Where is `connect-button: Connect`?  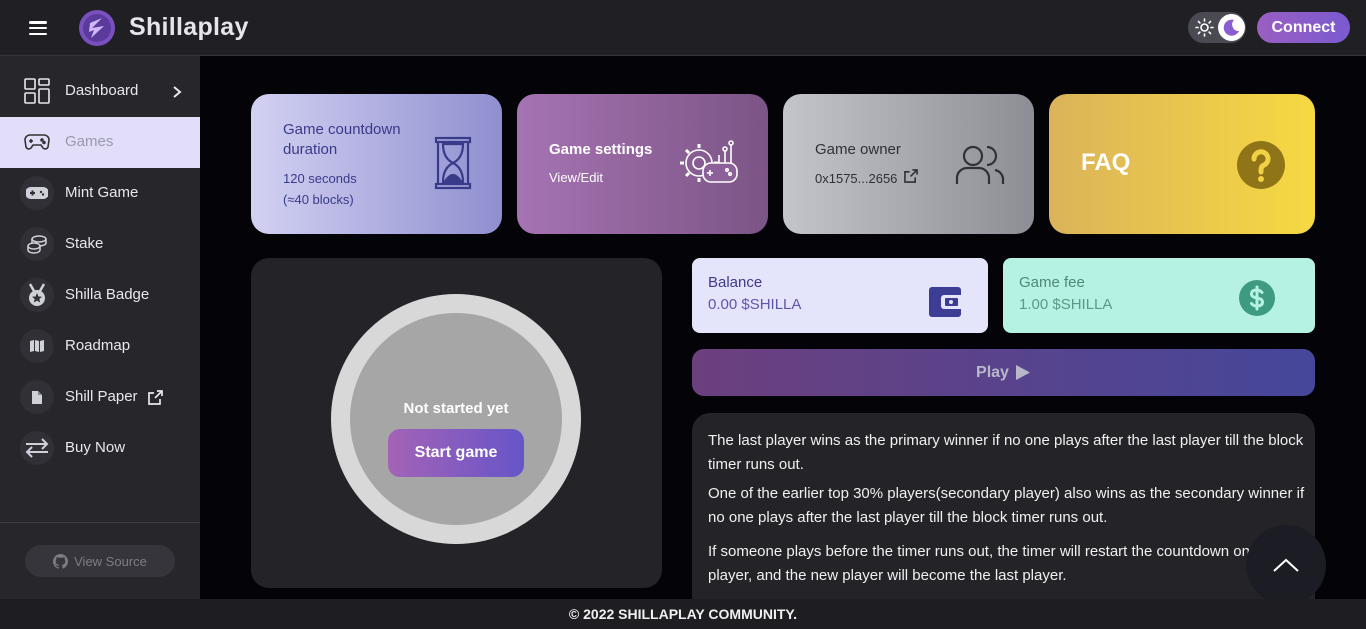
connect-button: Connect is located at coordinates (1303, 27).